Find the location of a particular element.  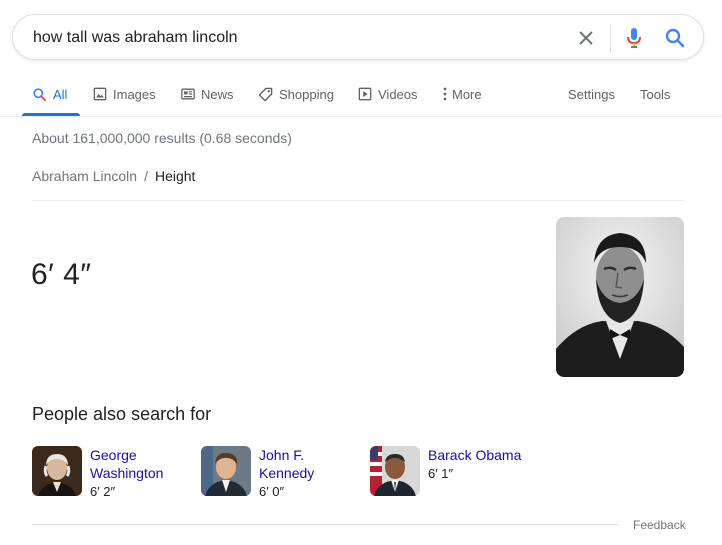

tools-link: Tools is located at coordinates (655, 94).